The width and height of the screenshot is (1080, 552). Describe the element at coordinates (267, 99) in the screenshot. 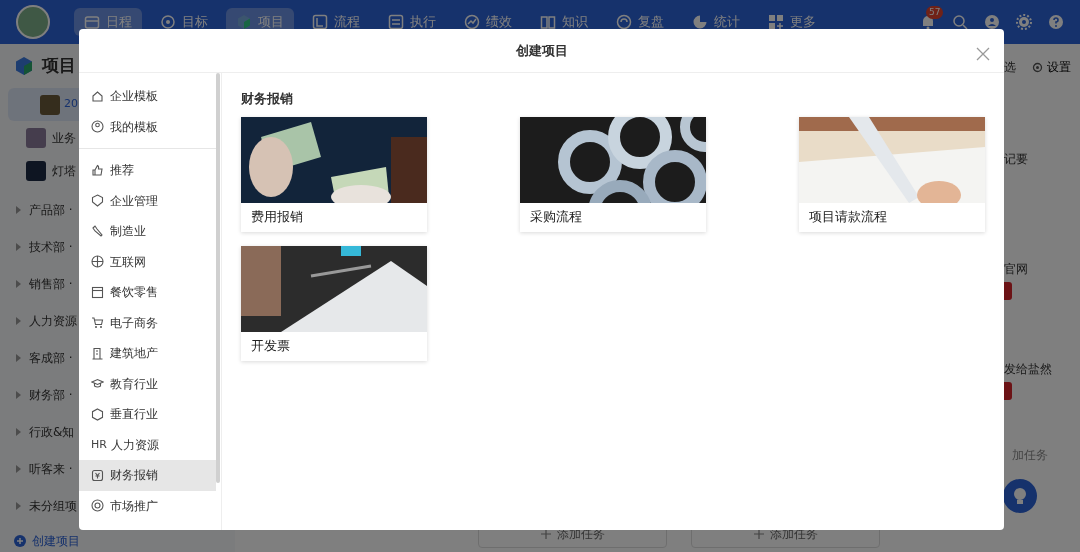

I see `section-title: 财务报销` at that location.